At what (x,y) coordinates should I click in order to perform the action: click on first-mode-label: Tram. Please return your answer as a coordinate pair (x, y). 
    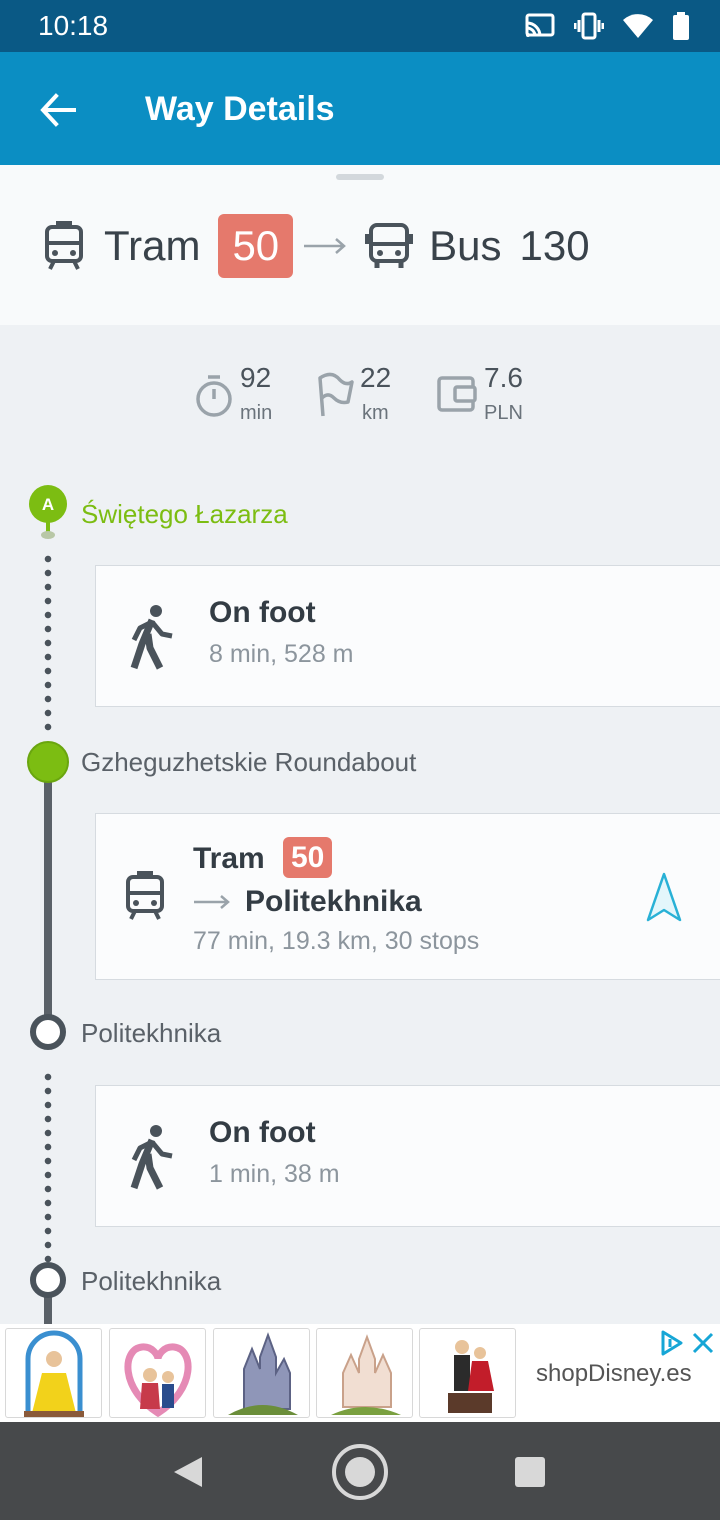
    Looking at the image, I should click on (152, 245).